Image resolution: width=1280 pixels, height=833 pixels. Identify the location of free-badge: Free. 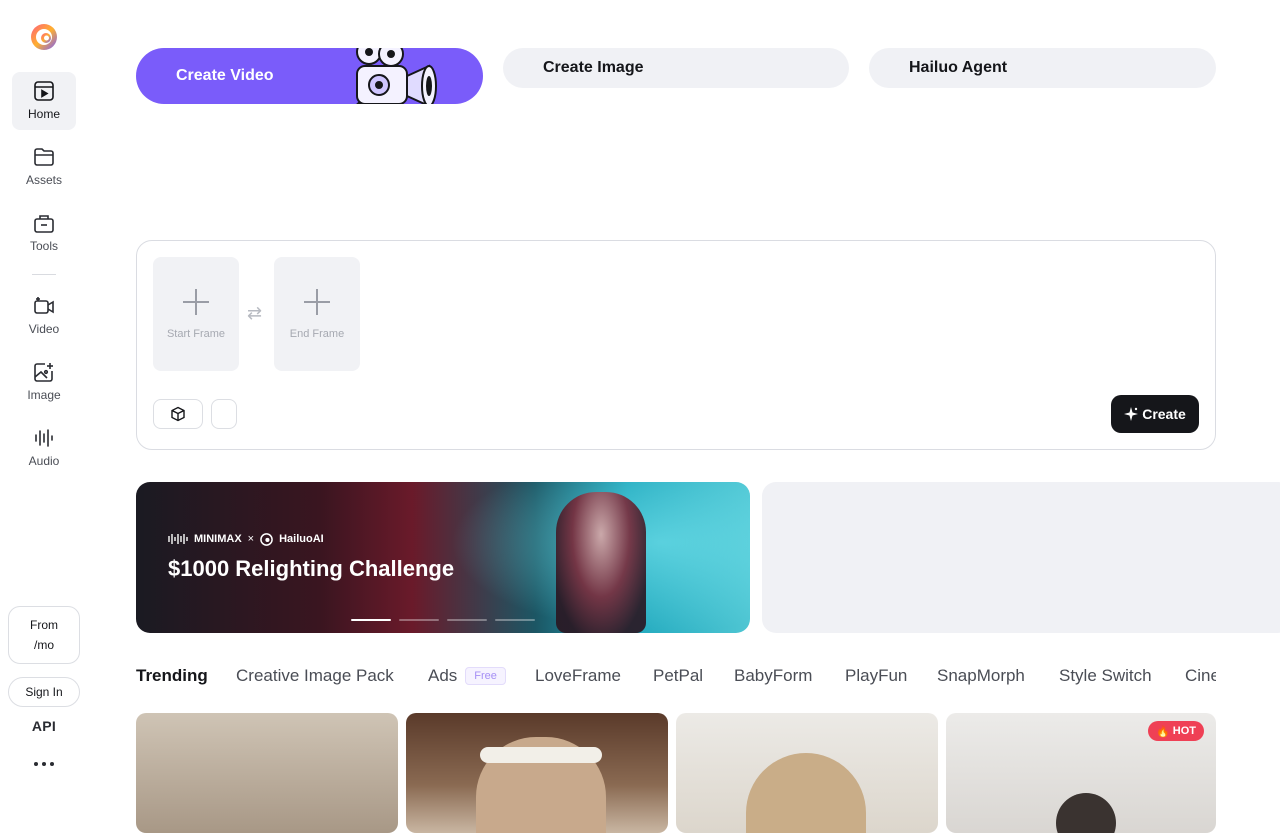
(485, 676).